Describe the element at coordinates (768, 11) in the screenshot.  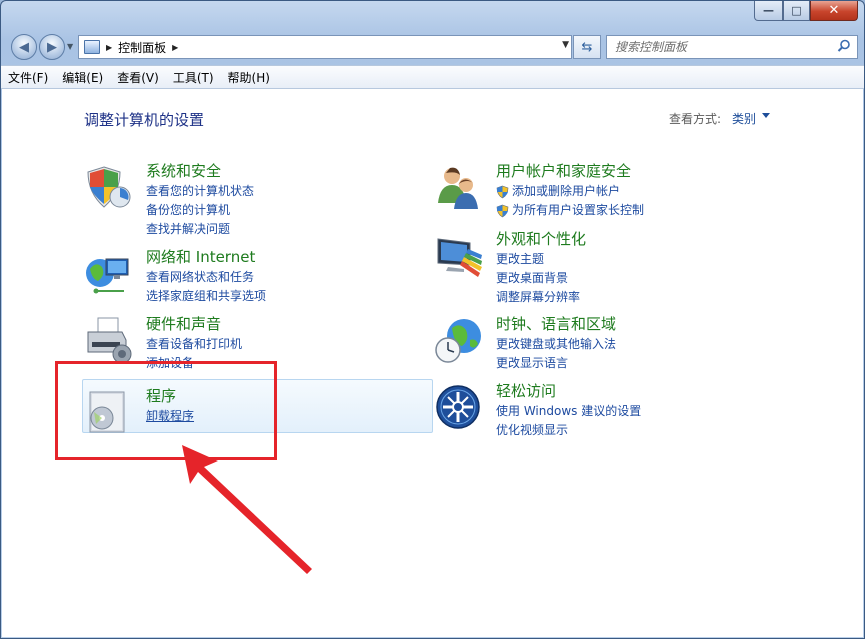
I see `minimize-button: —` at that location.